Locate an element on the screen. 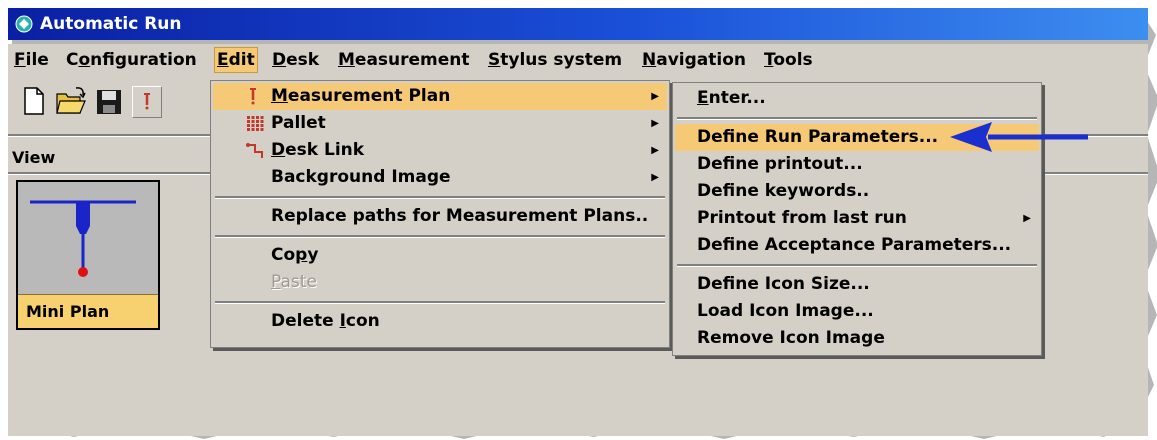 The image size is (1157, 440). menu-item-label: Printout from last run is located at coordinates (802, 218).